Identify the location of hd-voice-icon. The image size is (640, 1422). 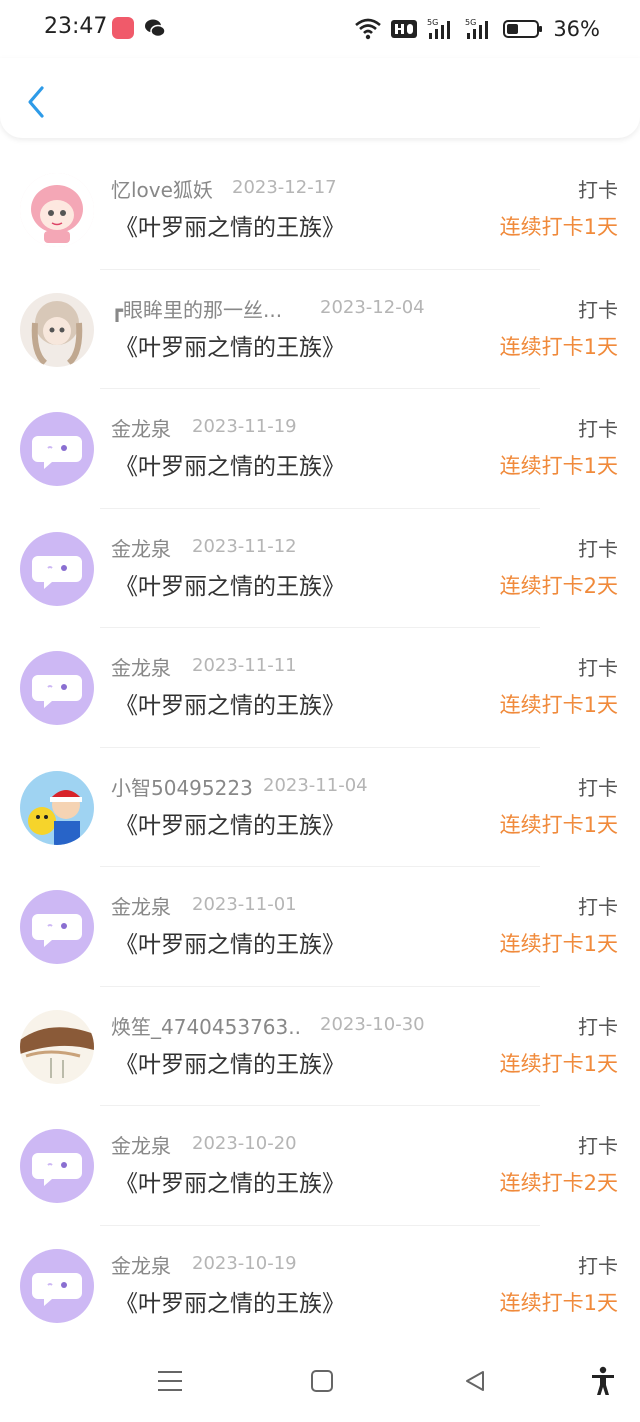
(404, 29).